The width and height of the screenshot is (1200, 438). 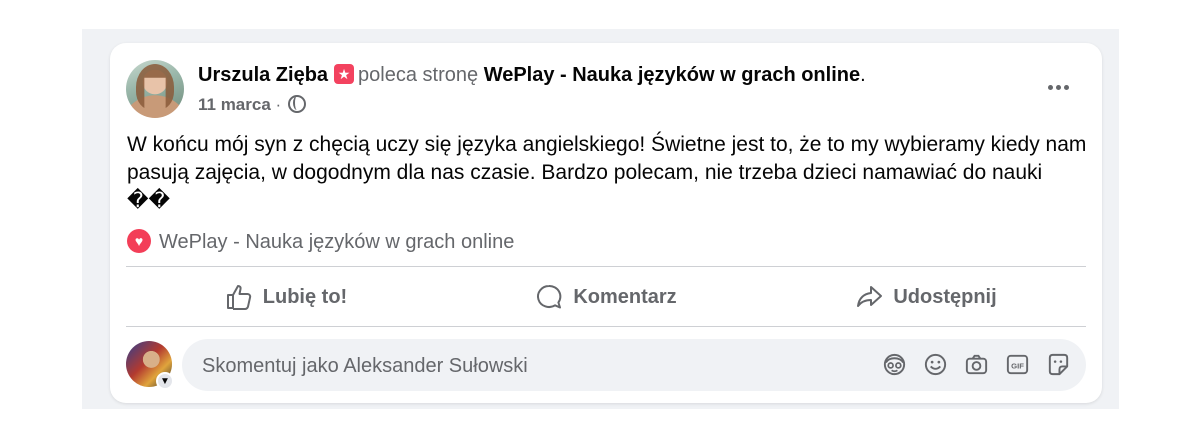 I want to click on share-button: Udostępnij, so click(x=926, y=297).